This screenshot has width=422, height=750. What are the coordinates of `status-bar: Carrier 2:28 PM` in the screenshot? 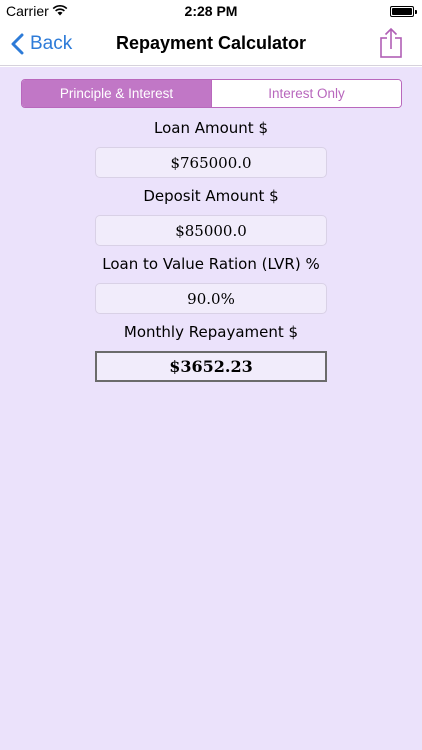 It's located at (211, 11).